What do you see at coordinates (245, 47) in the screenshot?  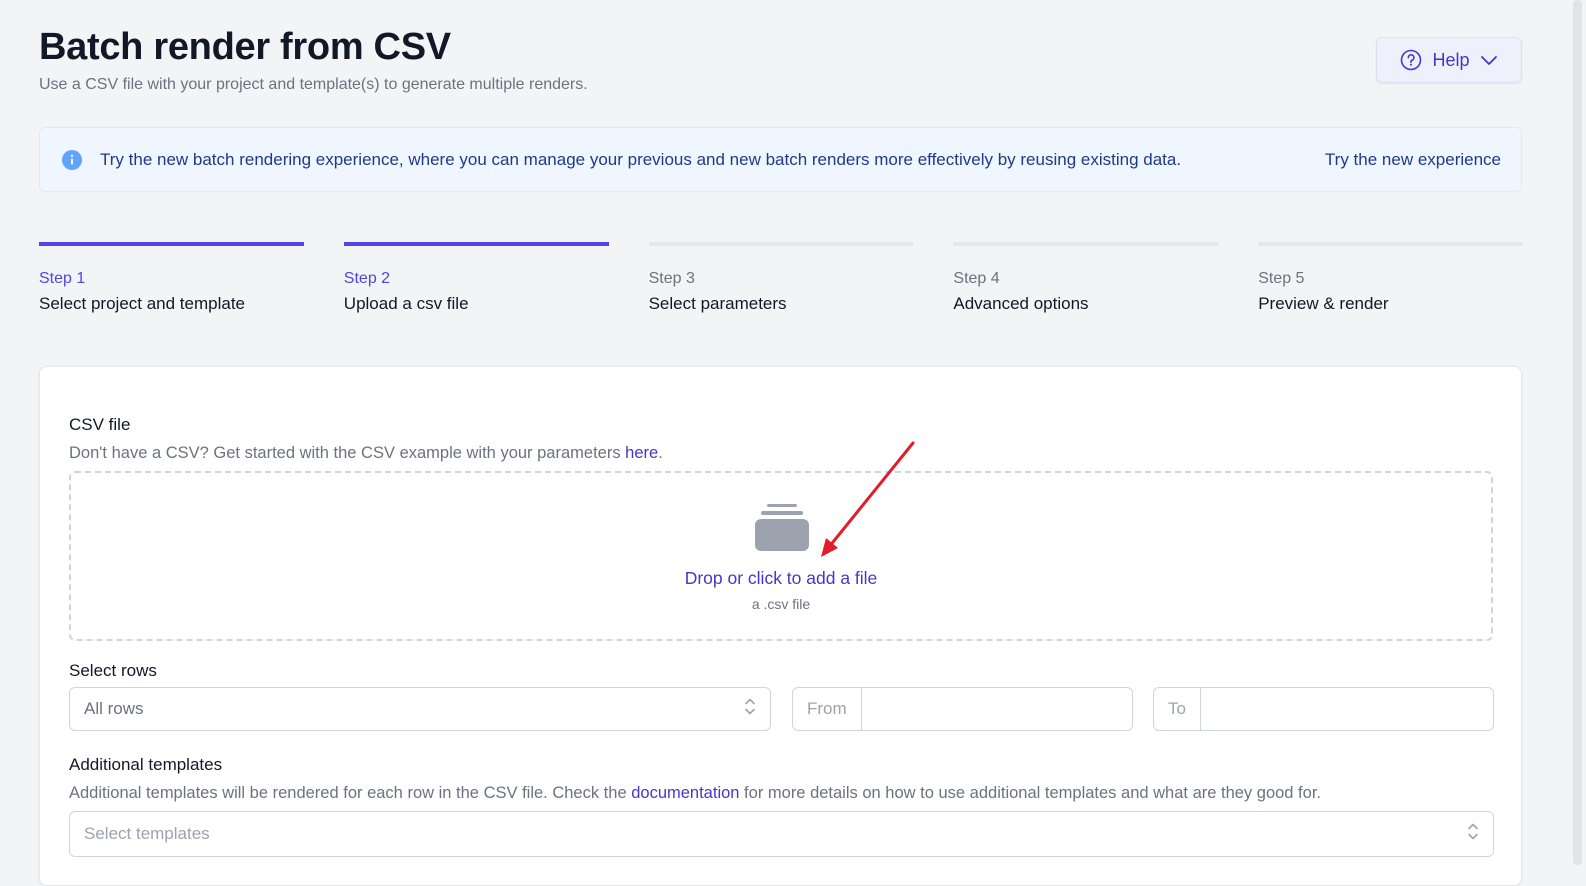 I see `page-title: Batch render from CSV` at bounding box center [245, 47].